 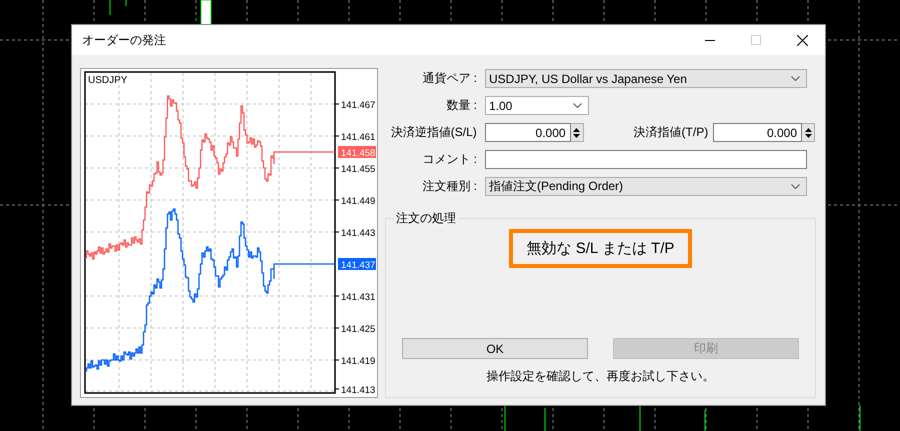 What do you see at coordinates (757, 132) in the screenshot?
I see `take-profit-input: 0.000` at bounding box center [757, 132].